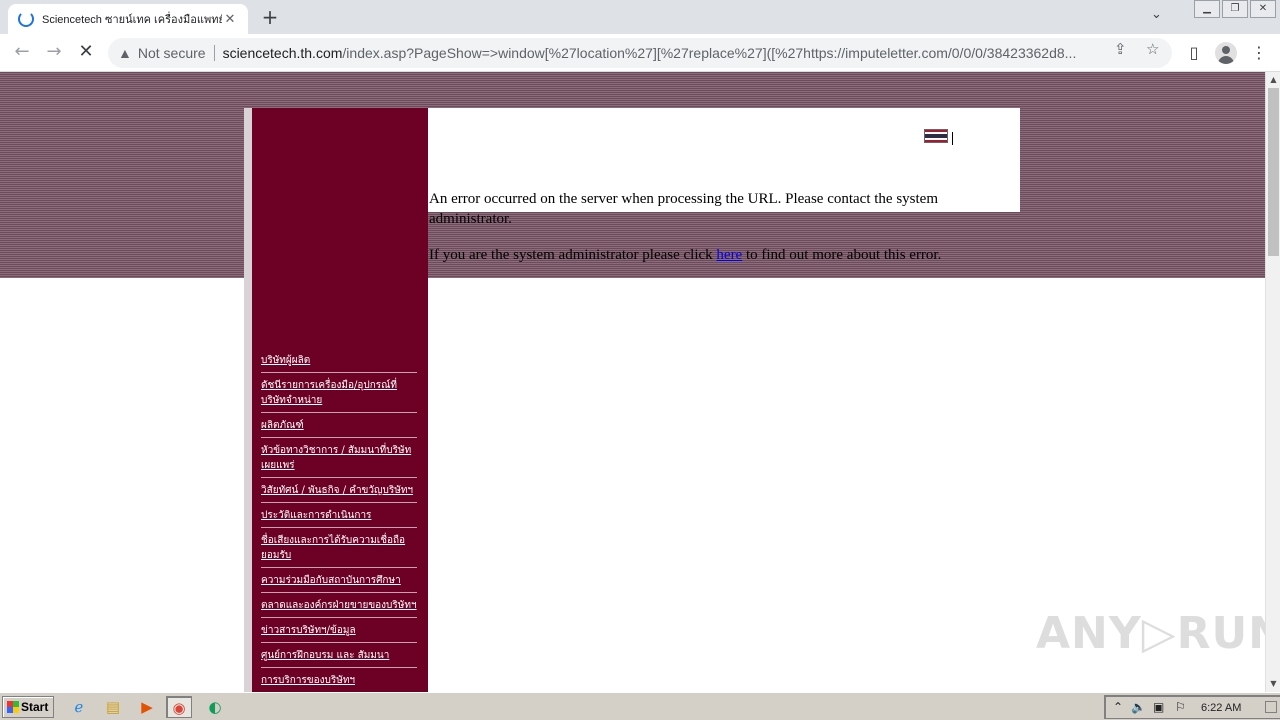 Image resolution: width=1280 pixels, height=720 pixels. What do you see at coordinates (282, 53) in the screenshot?
I see `url-domain: sciencetech.th.com` at bounding box center [282, 53].